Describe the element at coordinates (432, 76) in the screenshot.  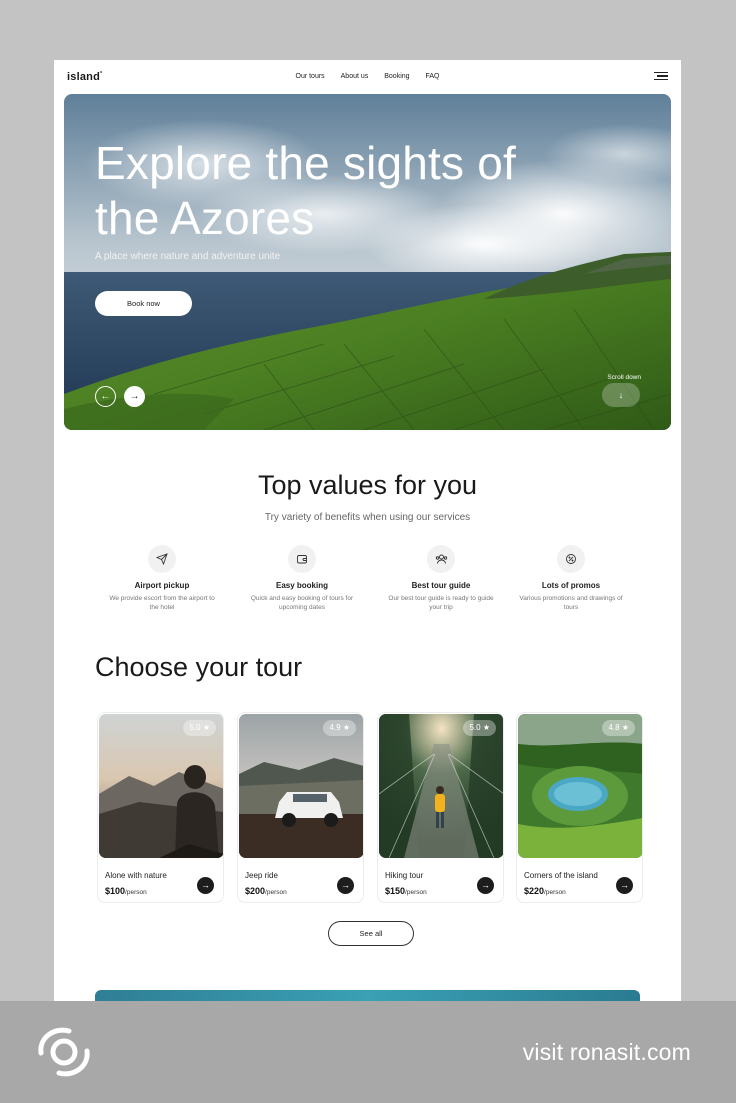
I see `nav-faq: FAQ` at that location.